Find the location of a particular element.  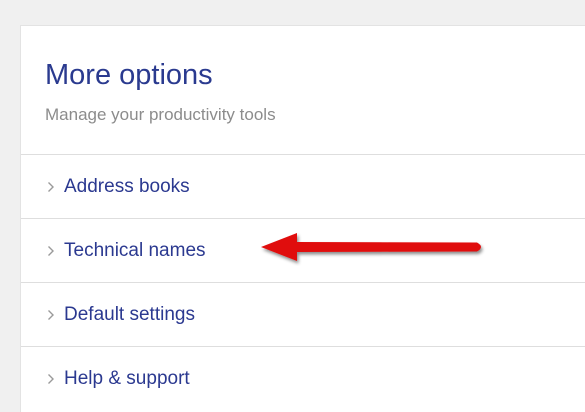

red-arrow-annotation is located at coordinates (371, 247).